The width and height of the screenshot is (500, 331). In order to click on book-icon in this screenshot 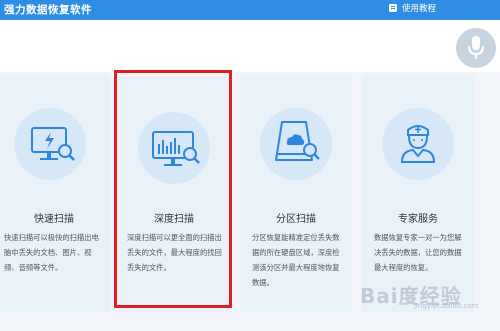, I will do `click(393, 8)`.